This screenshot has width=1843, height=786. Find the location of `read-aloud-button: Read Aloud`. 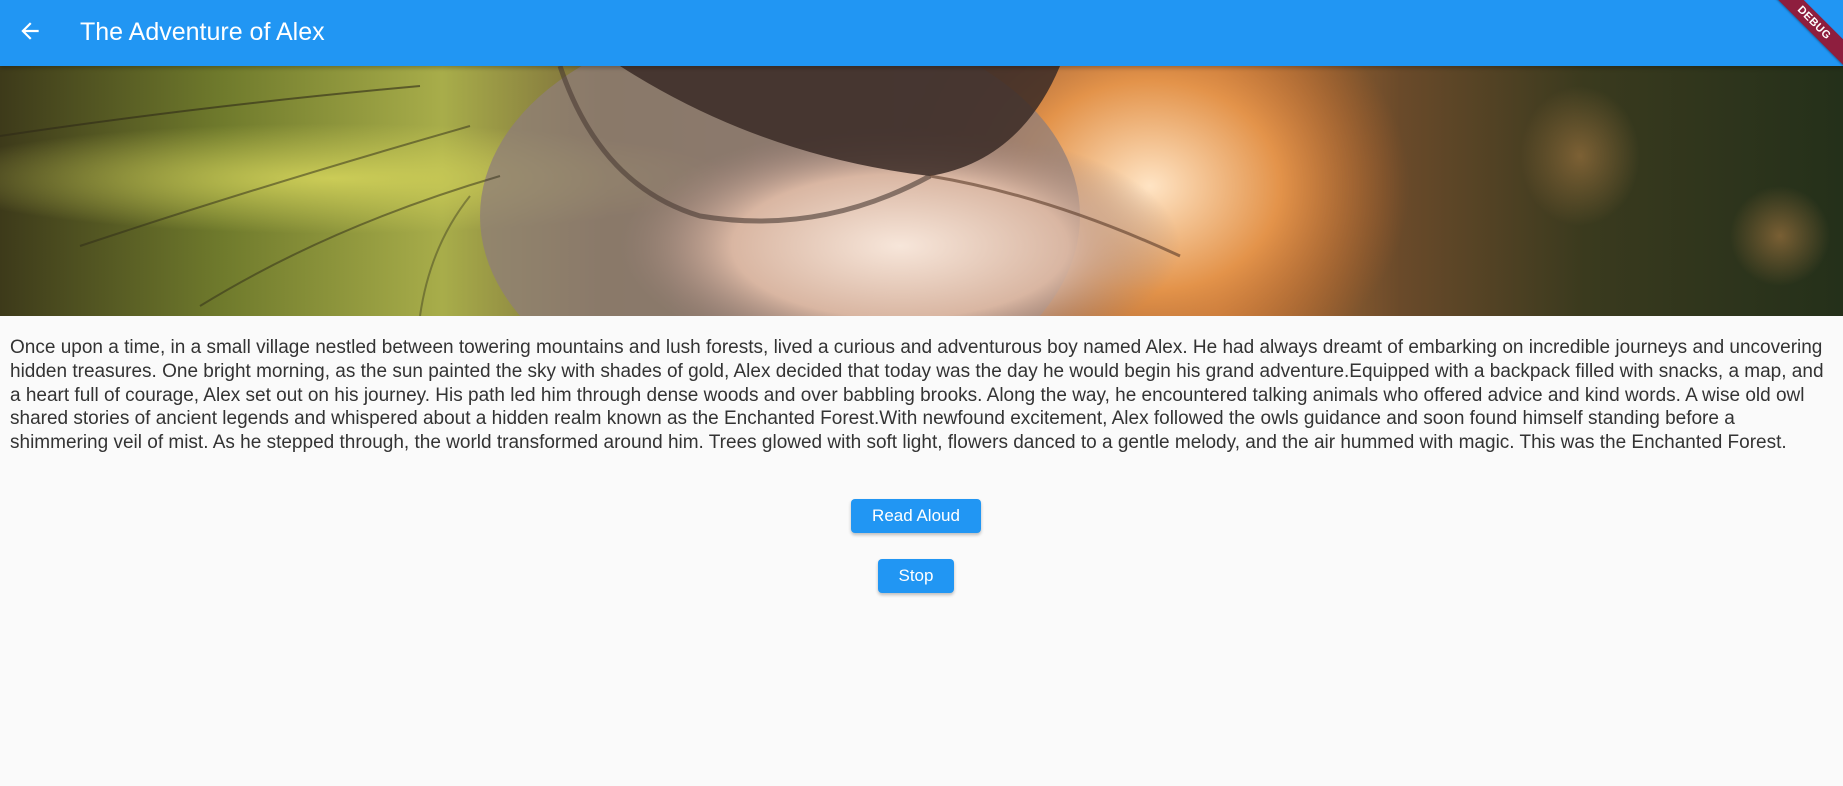

read-aloud-button: Read Aloud is located at coordinates (916, 516).